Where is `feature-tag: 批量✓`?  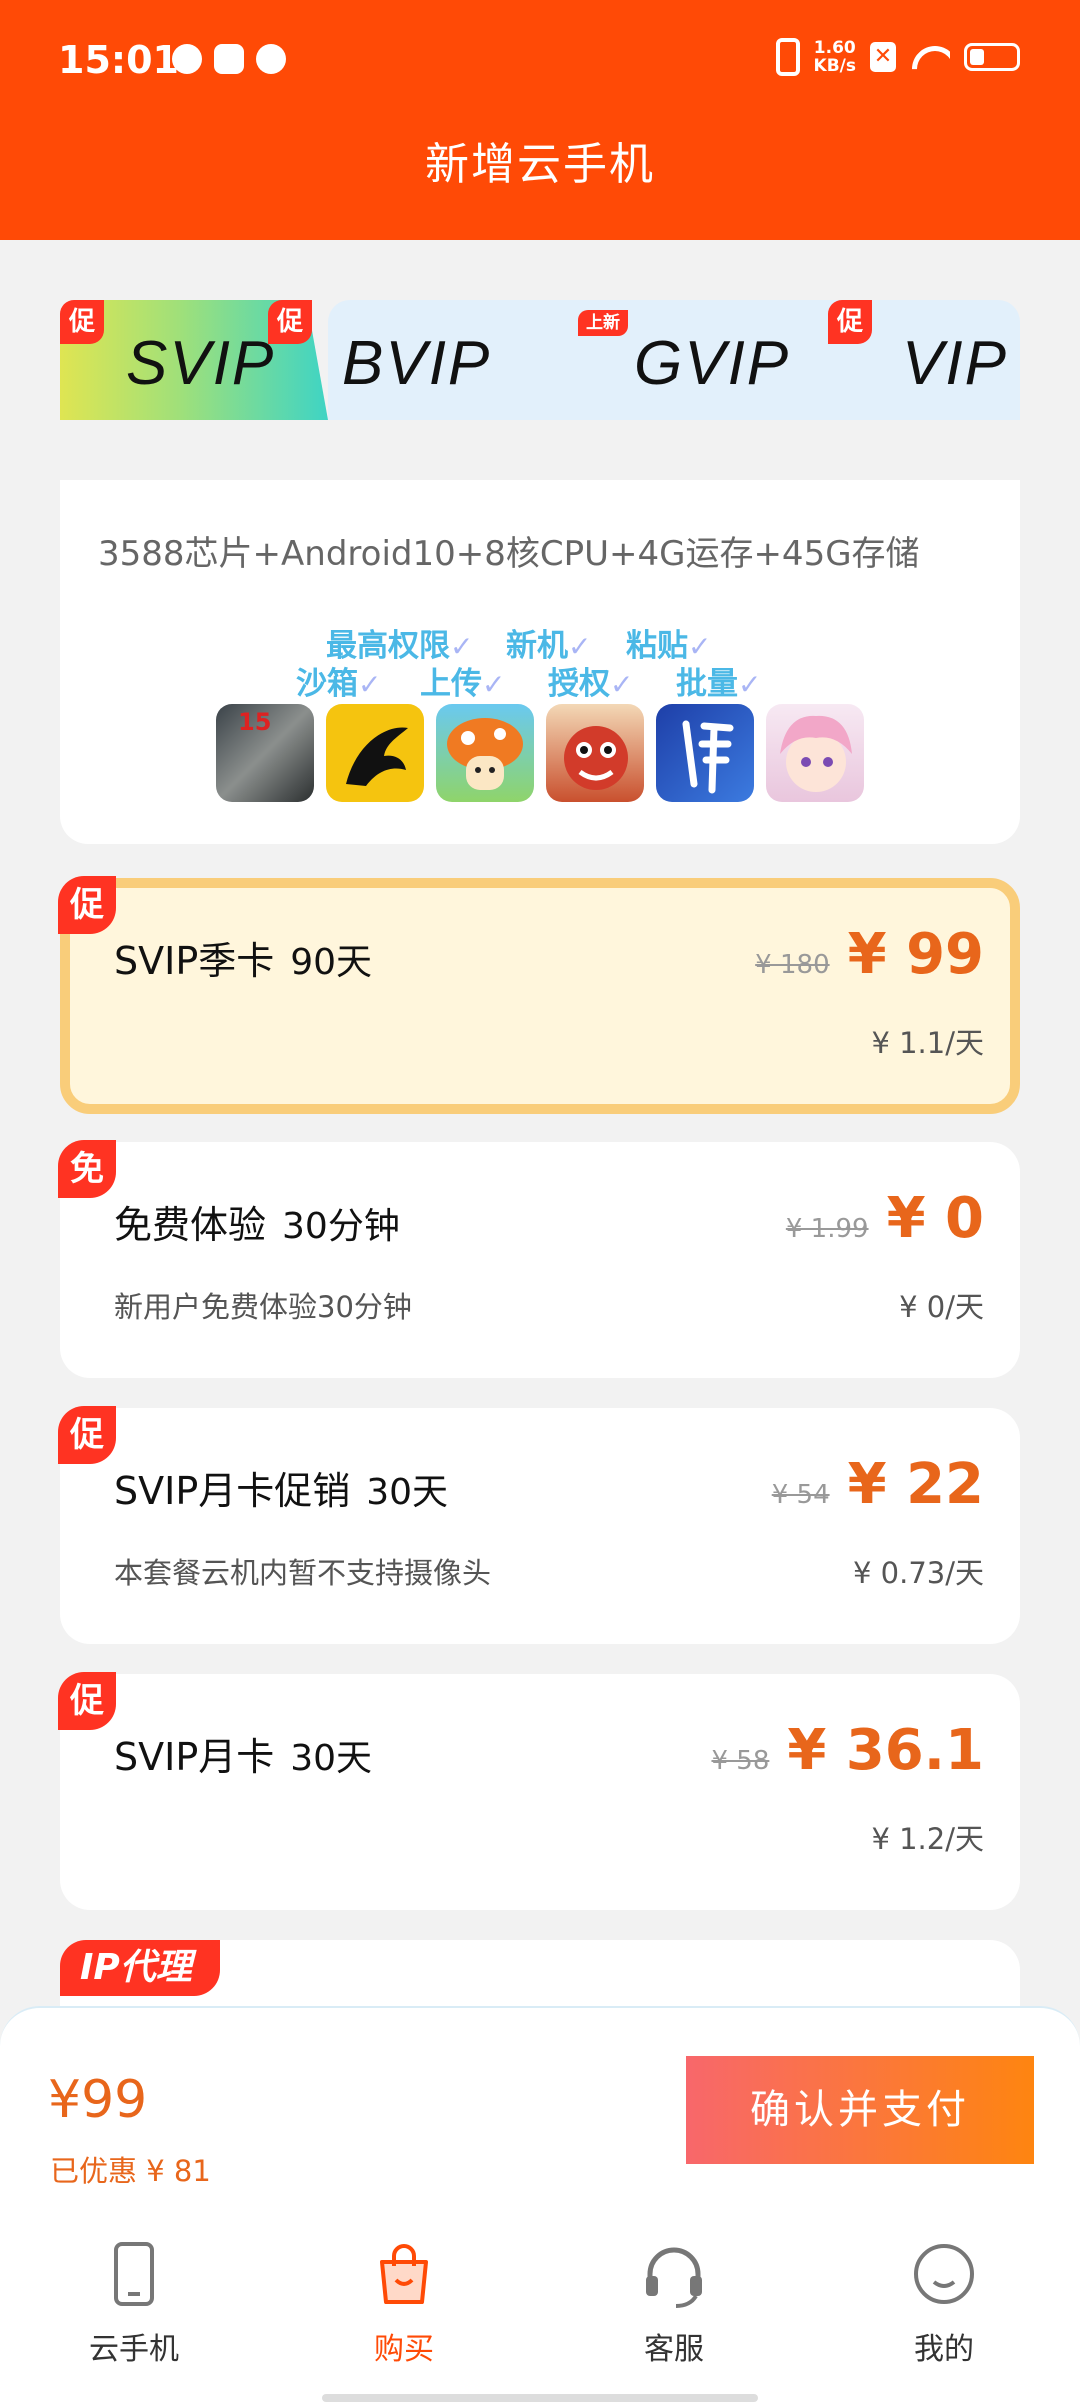
feature-tag: 批量✓ is located at coordinates (719, 684).